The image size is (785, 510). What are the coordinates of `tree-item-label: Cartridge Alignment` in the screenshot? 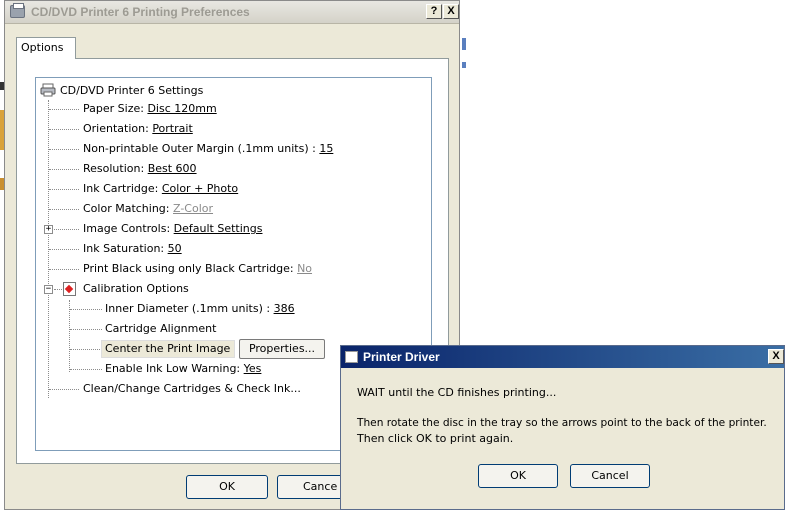 It's located at (161, 328).